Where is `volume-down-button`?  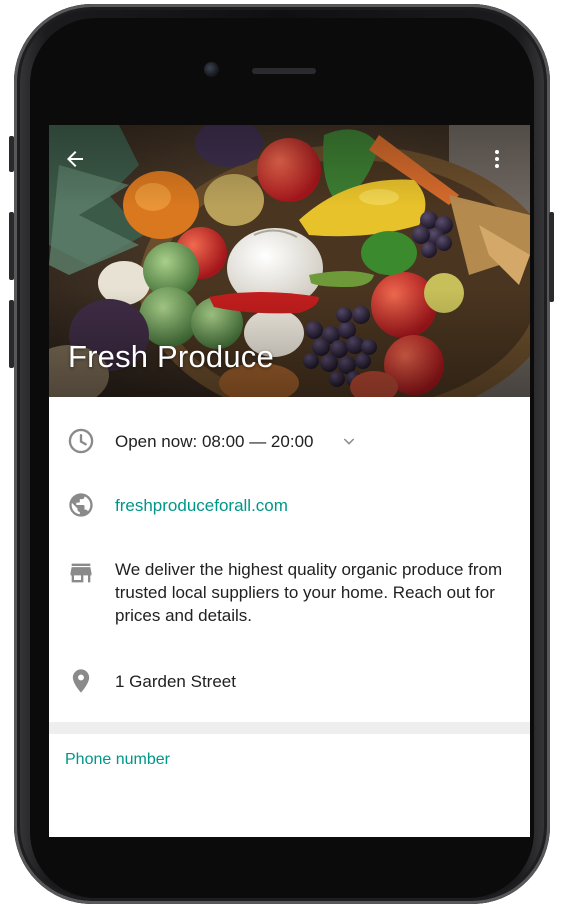 volume-down-button is located at coordinates (11, 334).